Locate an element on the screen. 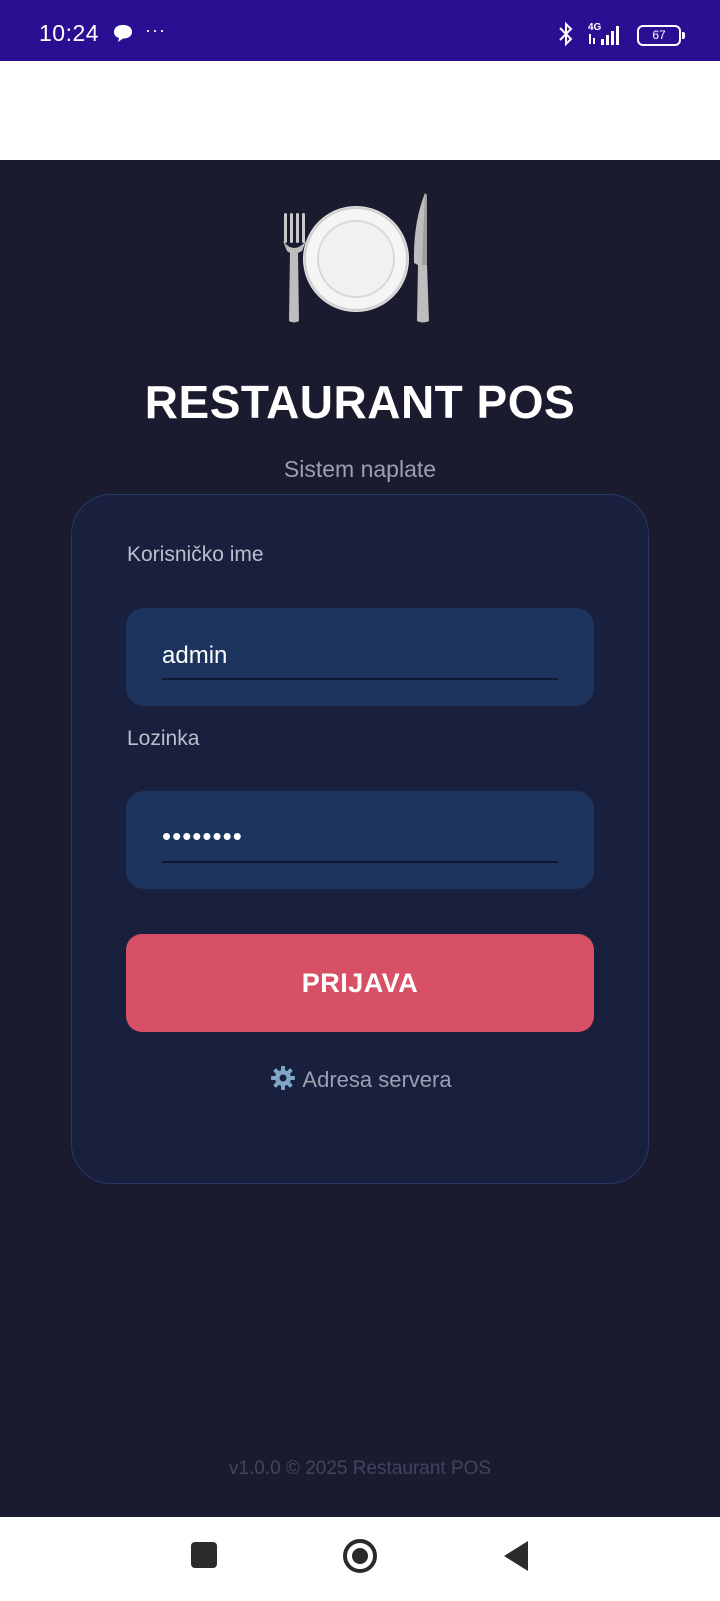  bluetooth-icon is located at coordinates (566, 34).